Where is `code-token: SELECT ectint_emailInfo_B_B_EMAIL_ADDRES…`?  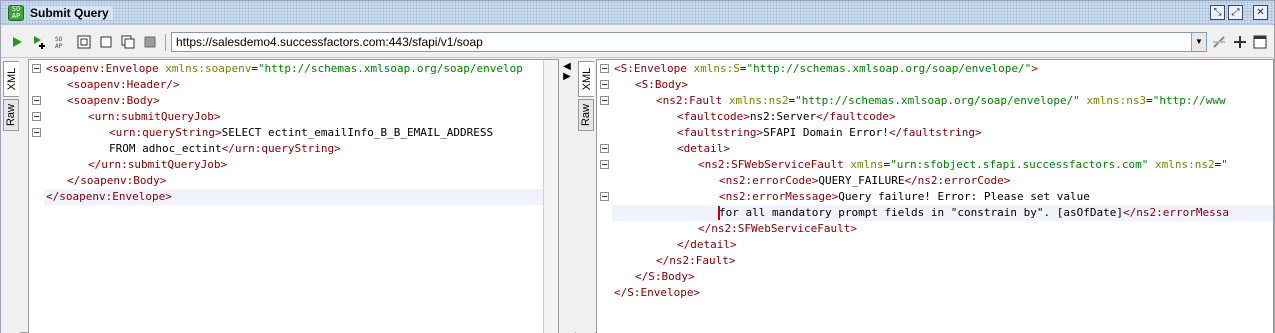 code-token: SELECT ectint_emailInfo_B_B_EMAIL_ADDRES… is located at coordinates (357, 132).